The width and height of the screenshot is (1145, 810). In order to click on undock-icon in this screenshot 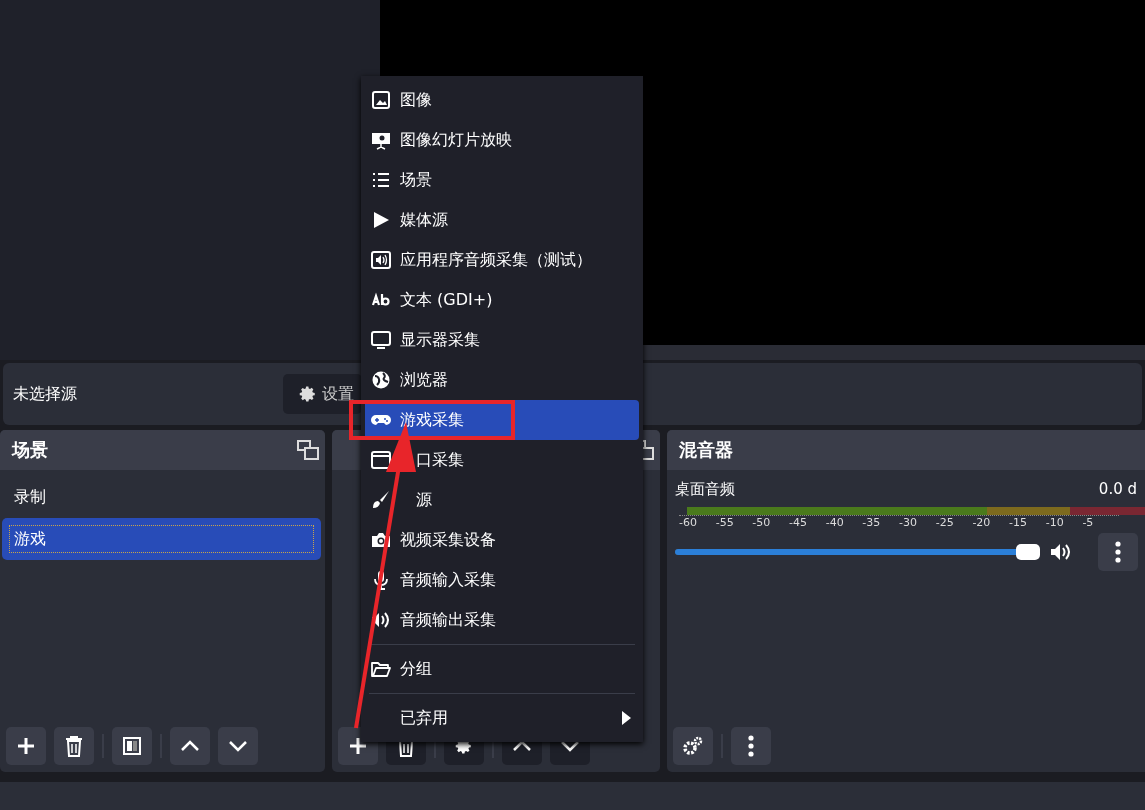, I will do `click(307, 450)`.